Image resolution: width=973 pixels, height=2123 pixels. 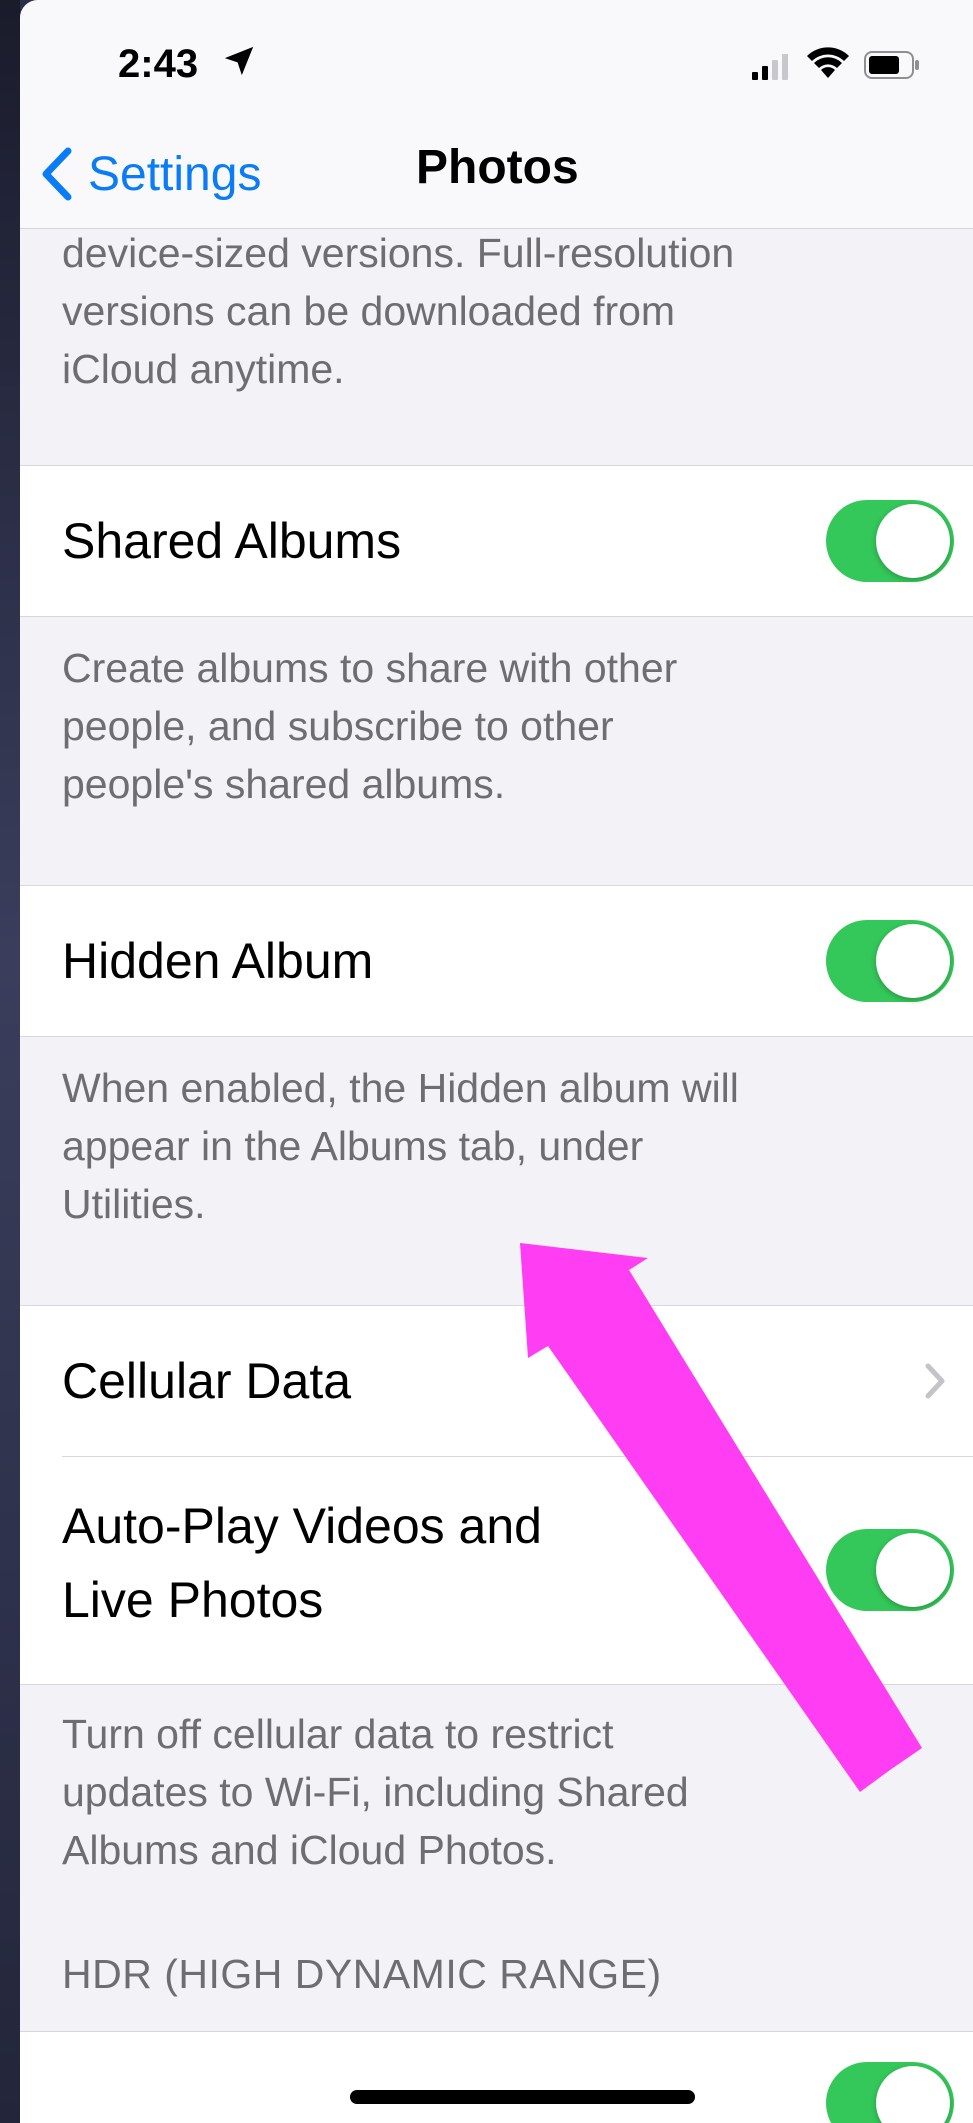 I want to click on cellular-data-label: Cellular Data, so click(x=207, y=1381).